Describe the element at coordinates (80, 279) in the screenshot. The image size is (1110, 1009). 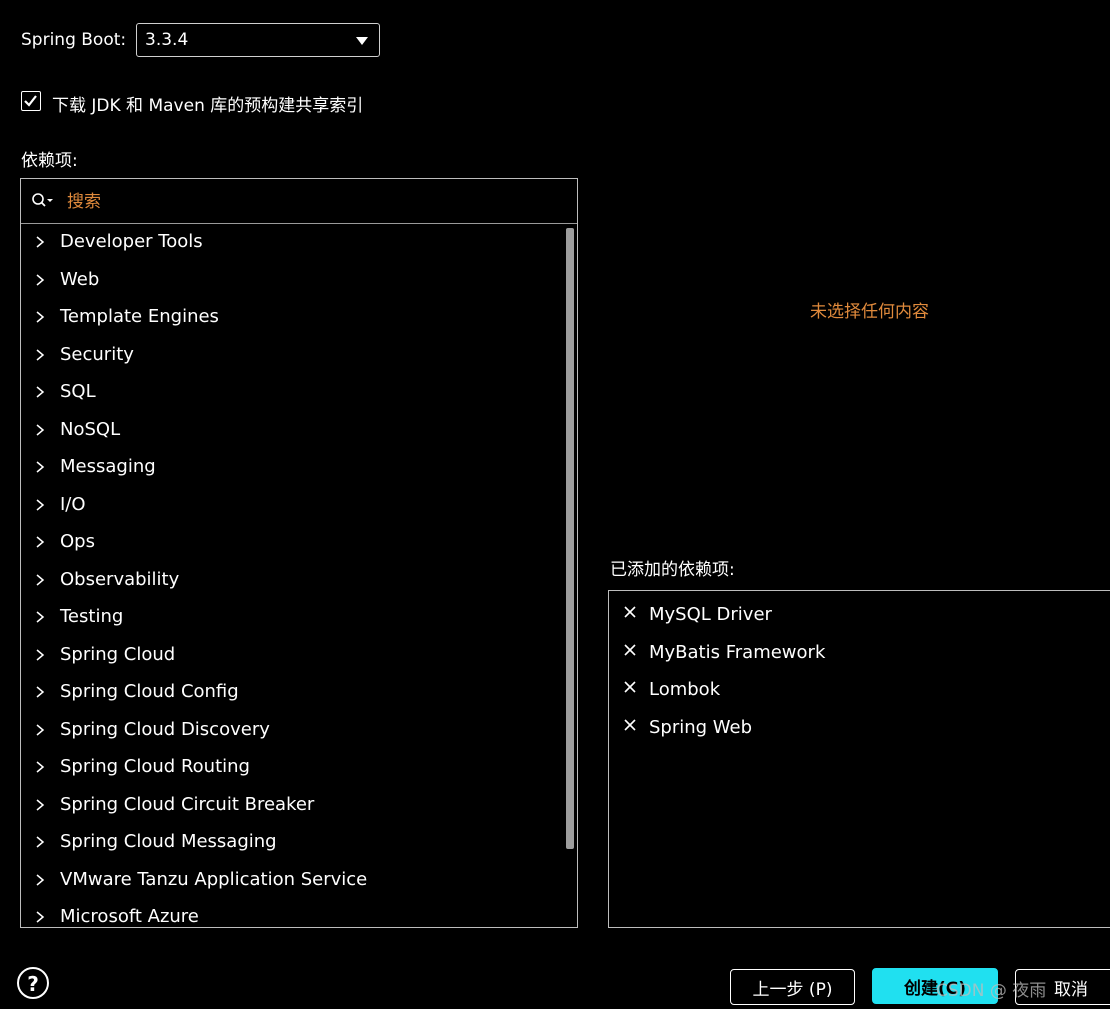
I see `category-label: Web` at that location.